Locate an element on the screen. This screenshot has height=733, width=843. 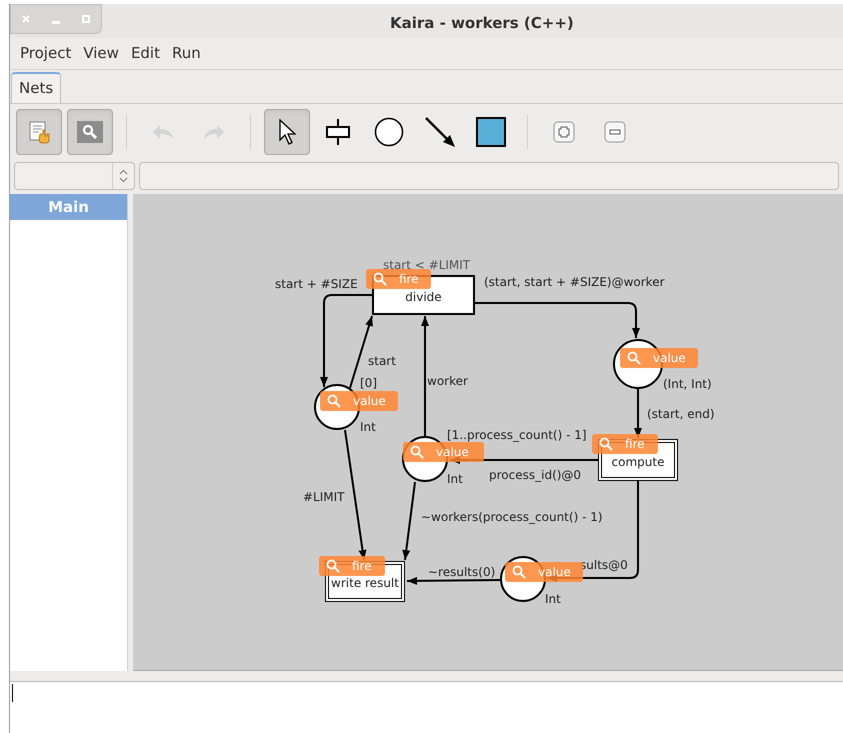
tab: Nets is located at coordinates (36, 87).